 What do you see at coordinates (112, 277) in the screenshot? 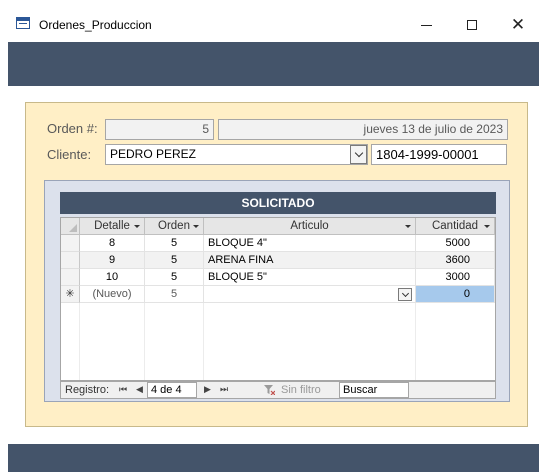
I see `table-cell-detalle: 10` at bounding box center [112, 277].